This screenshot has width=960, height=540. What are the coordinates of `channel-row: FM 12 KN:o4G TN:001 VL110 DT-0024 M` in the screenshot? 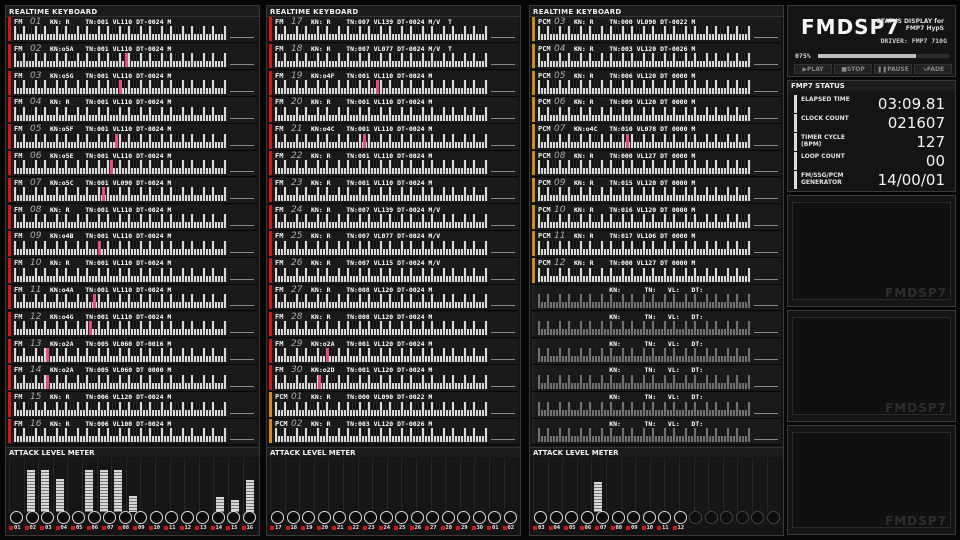 It's located at (132, 325).